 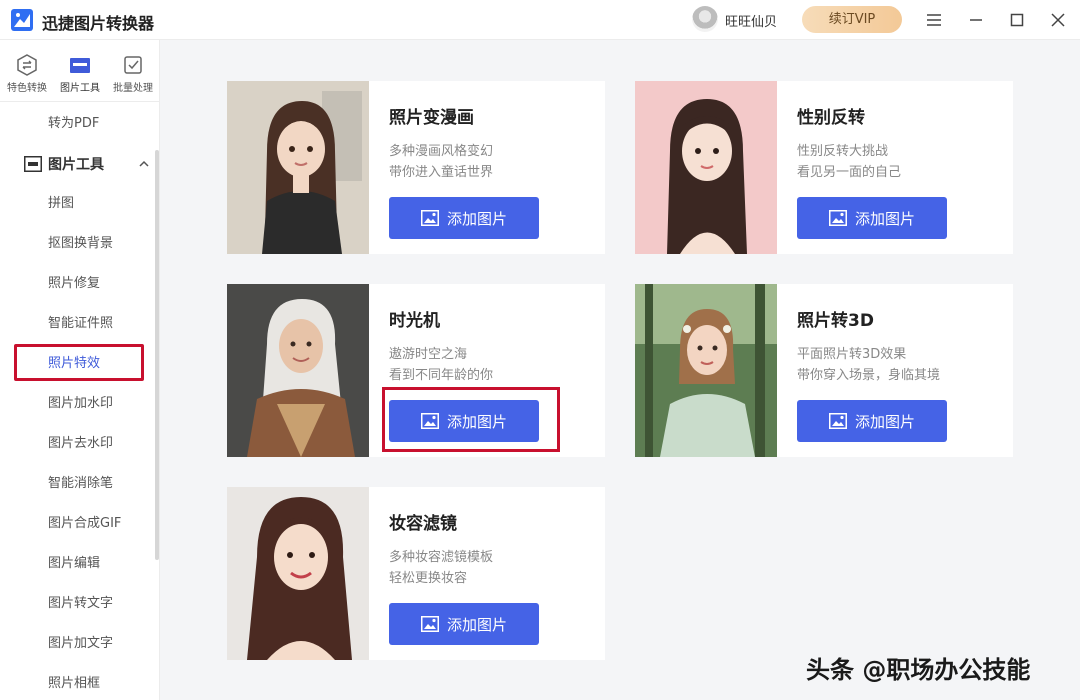 What do you see at coordinates (22, 20) in the screenshot?
I see `app-logo-icon` at bounding box center [22, 20].